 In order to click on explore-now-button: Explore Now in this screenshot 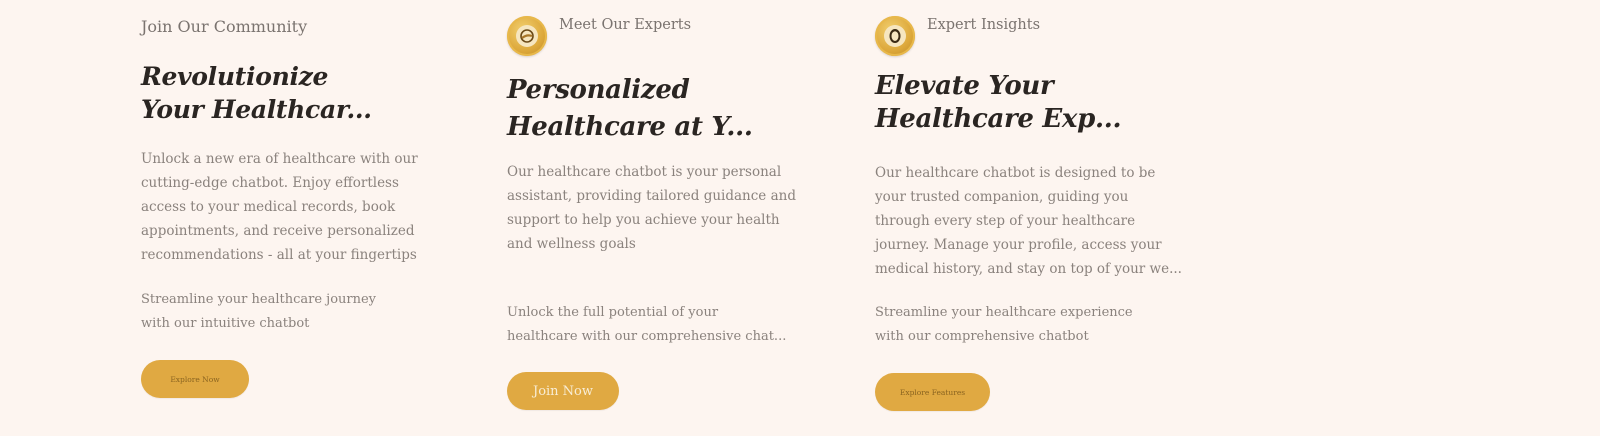, I will do `click(195, 379)`.